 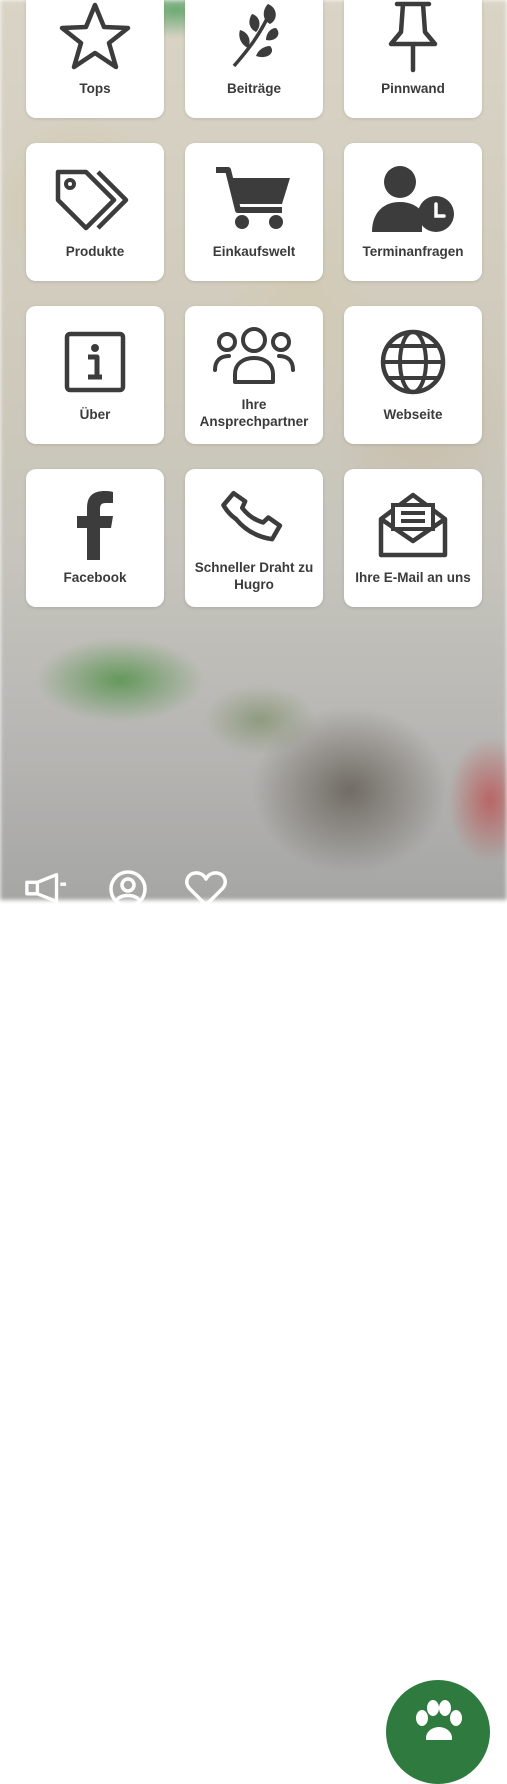 I want to click on tile-tops: Tops, so click(x=95, y=59).